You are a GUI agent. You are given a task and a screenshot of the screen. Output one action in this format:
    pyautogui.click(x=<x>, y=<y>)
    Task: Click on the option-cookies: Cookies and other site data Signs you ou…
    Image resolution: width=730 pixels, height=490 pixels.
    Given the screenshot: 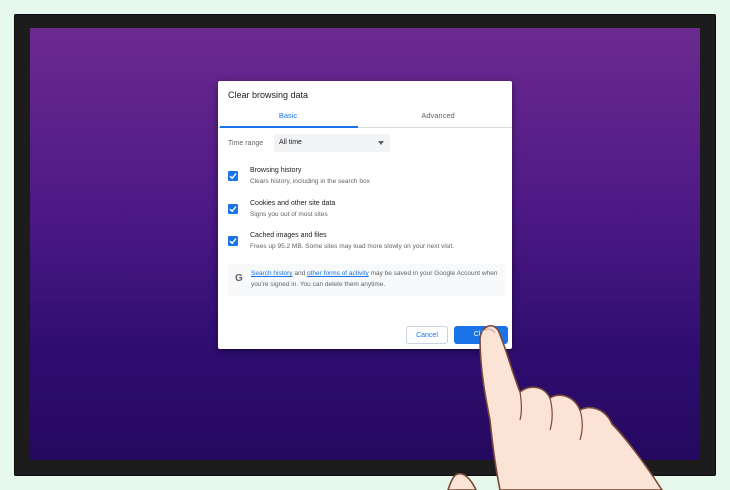 What is the action you would take?
    pyautogui.click(x=368, y=213)
    